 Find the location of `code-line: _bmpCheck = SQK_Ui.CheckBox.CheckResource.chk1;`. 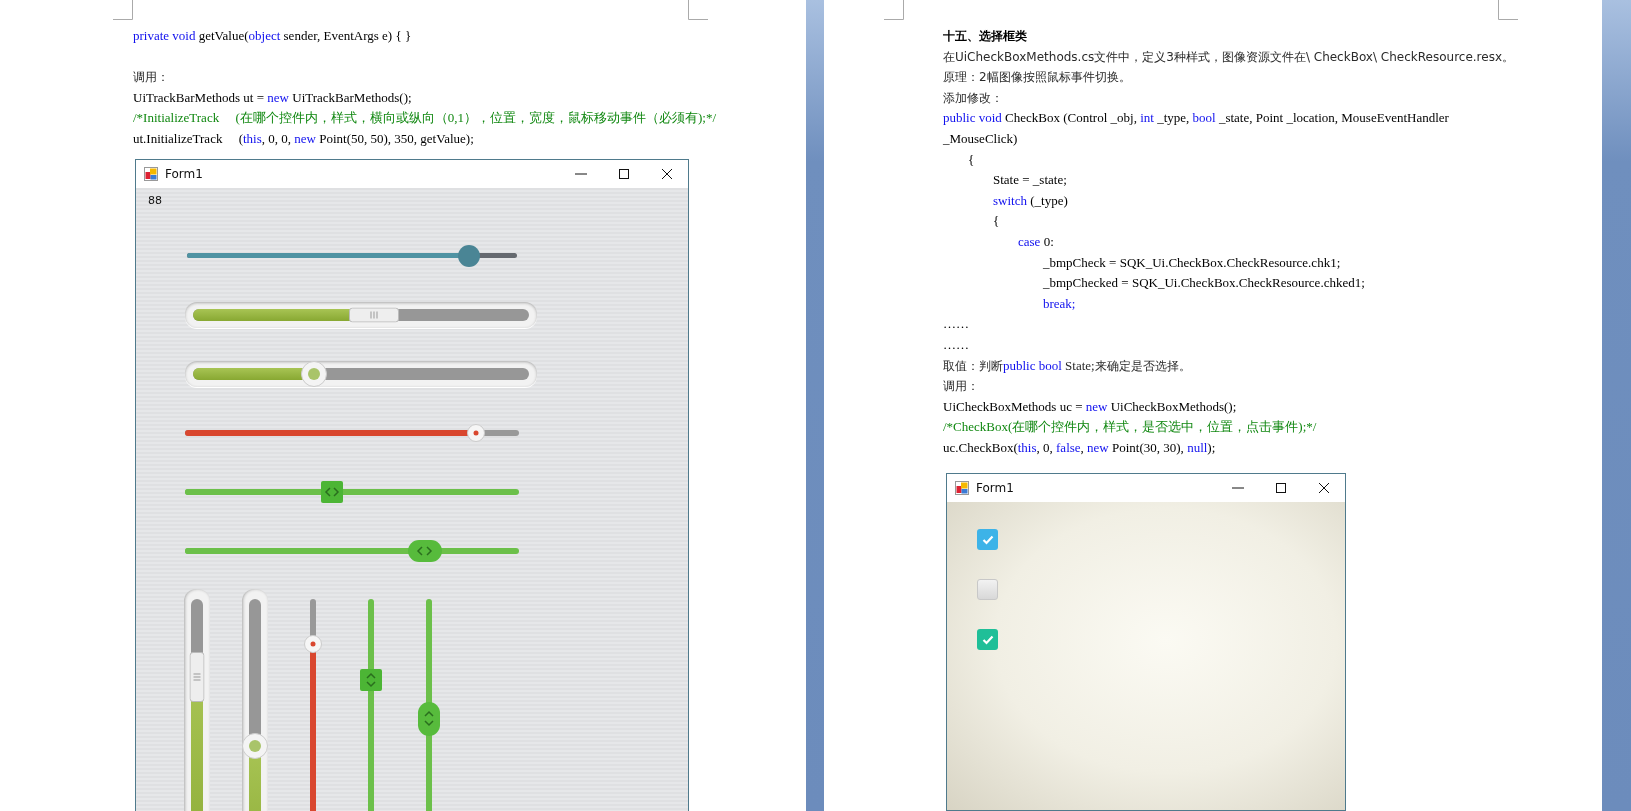

code-line: _bmpCheck = SQK_Ui.CheckBox.CheckResource.chk1; is located at coordinates (1192, 262).